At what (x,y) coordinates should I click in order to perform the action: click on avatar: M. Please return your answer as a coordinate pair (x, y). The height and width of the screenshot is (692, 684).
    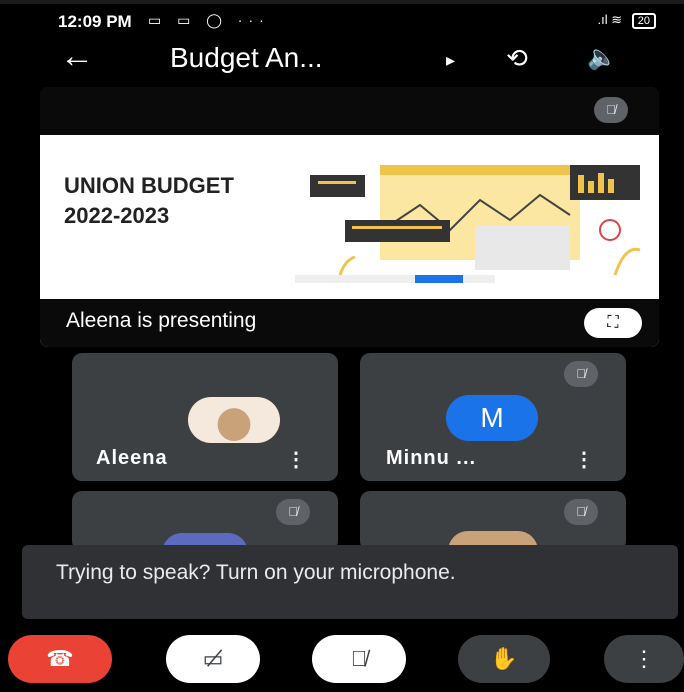
    Looking at the image, I should click on (492, 418).